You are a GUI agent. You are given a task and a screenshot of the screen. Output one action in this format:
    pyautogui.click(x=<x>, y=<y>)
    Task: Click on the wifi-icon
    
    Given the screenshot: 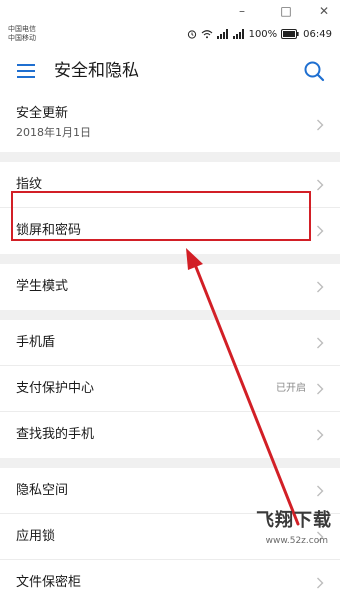 What is the action you would take?
    pyautogui.click(x=206, y=34)
    